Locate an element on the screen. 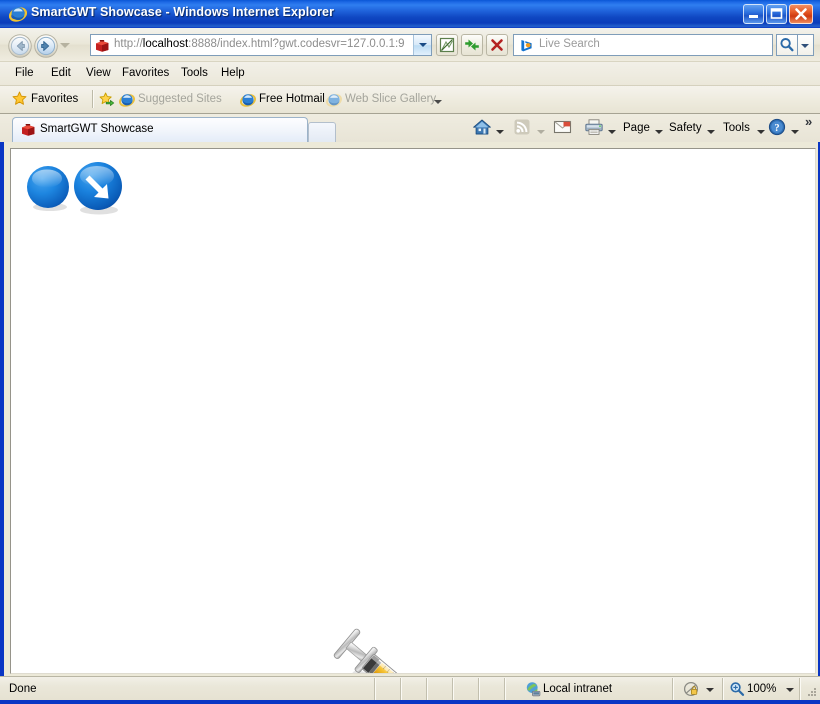 This screenshot has height=704, width=820. tools-dropdown-arrow is located at coordinates (761, 132).